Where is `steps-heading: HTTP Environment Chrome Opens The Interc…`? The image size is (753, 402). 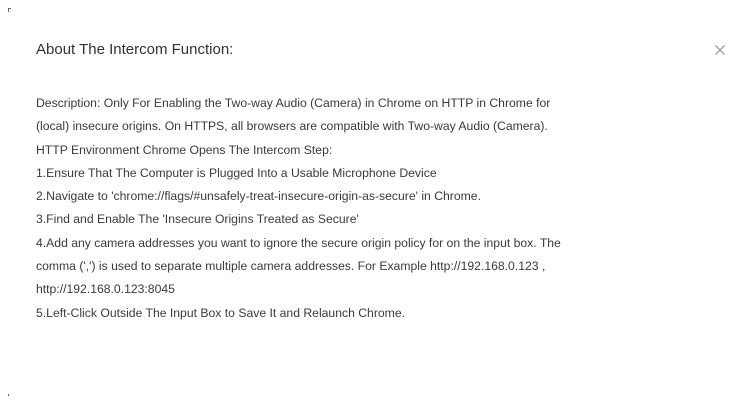
steps-heading: HTTP Environment Chrome Opens The Interc… is located at coordinates (184, 149).